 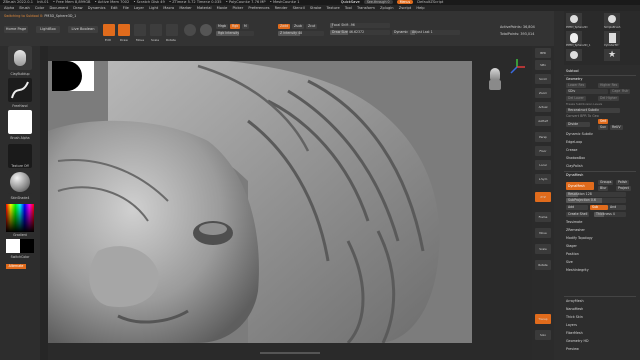 I want to click on move-view-button: Move, so click(x=543, y=233).